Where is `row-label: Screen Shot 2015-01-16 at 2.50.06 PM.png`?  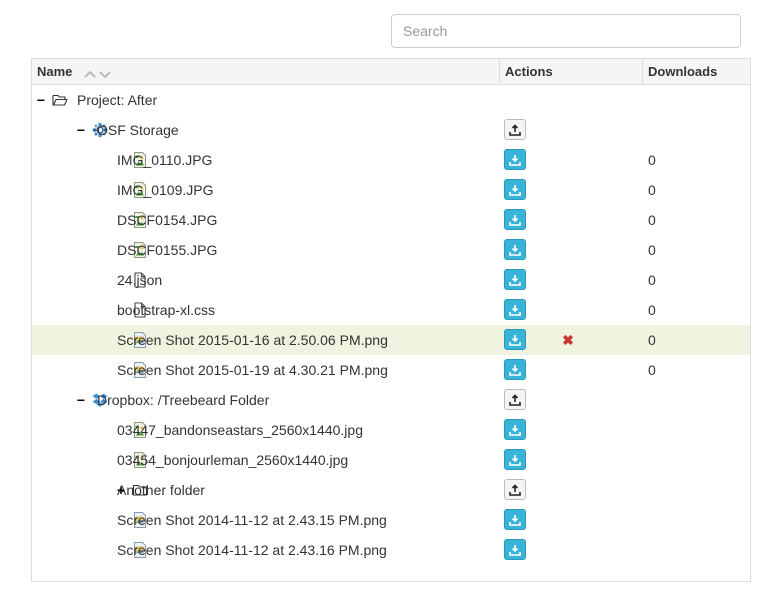 row-label: Screen Shot 2015-01-16 at 2.50.06 PM.png is located at coordinates (252, 340).